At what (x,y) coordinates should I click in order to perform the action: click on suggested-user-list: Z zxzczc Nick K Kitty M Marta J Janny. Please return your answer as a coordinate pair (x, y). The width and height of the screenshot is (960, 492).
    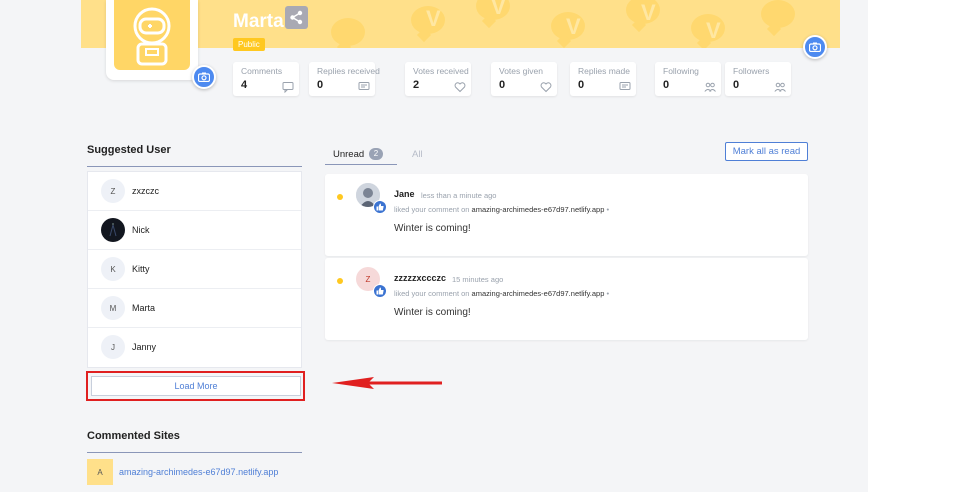
    Looking at the image, I should click on (194, 269).